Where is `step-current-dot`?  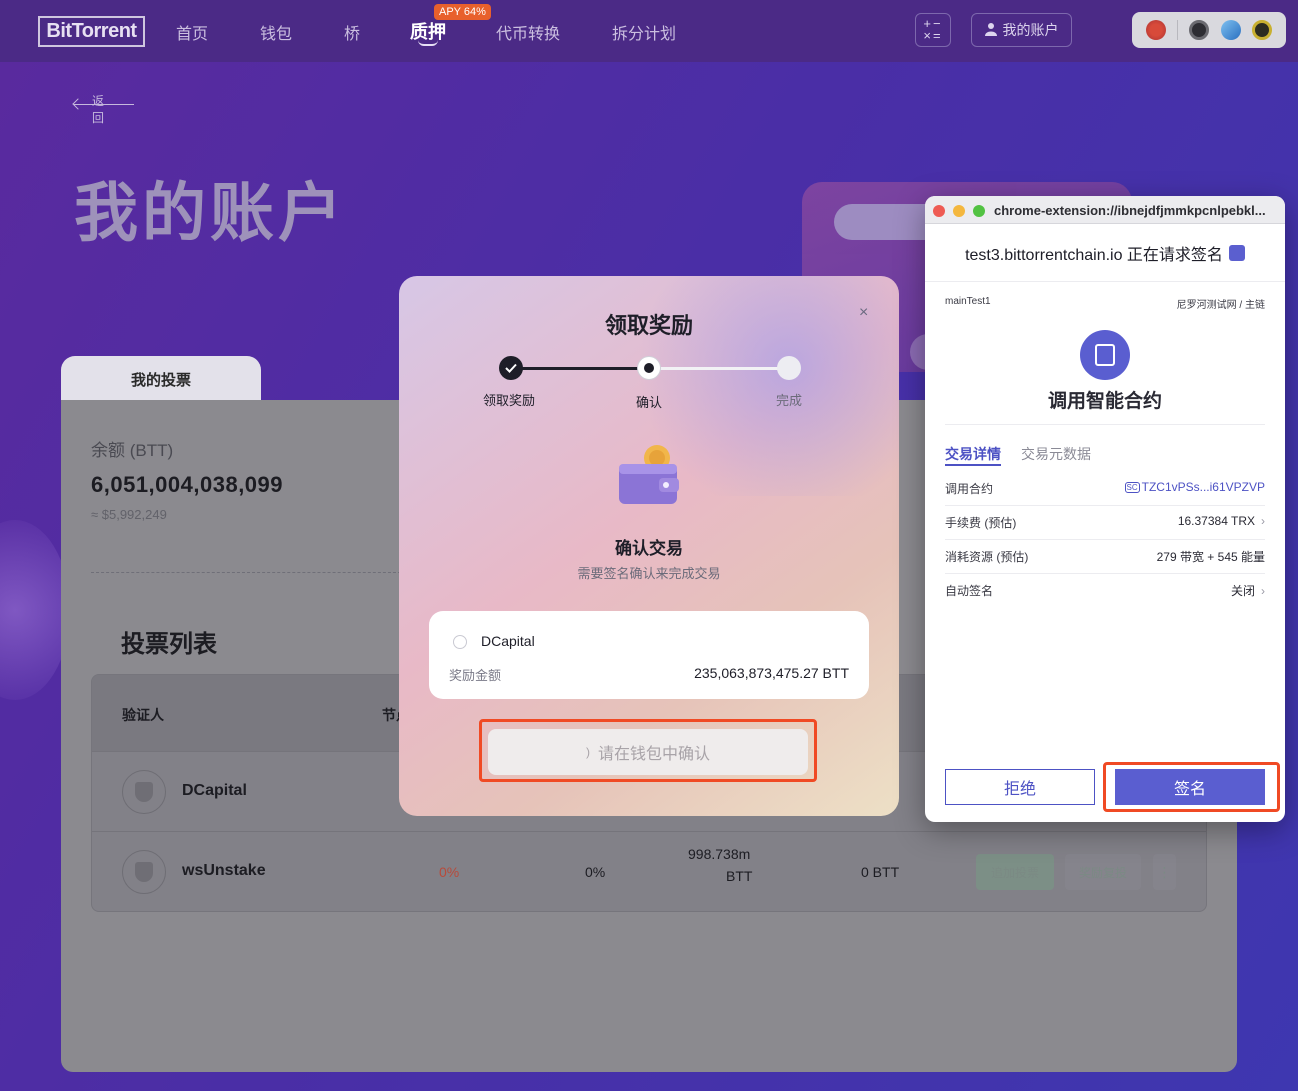
step-current-dot is located at coordinates (649, 368).